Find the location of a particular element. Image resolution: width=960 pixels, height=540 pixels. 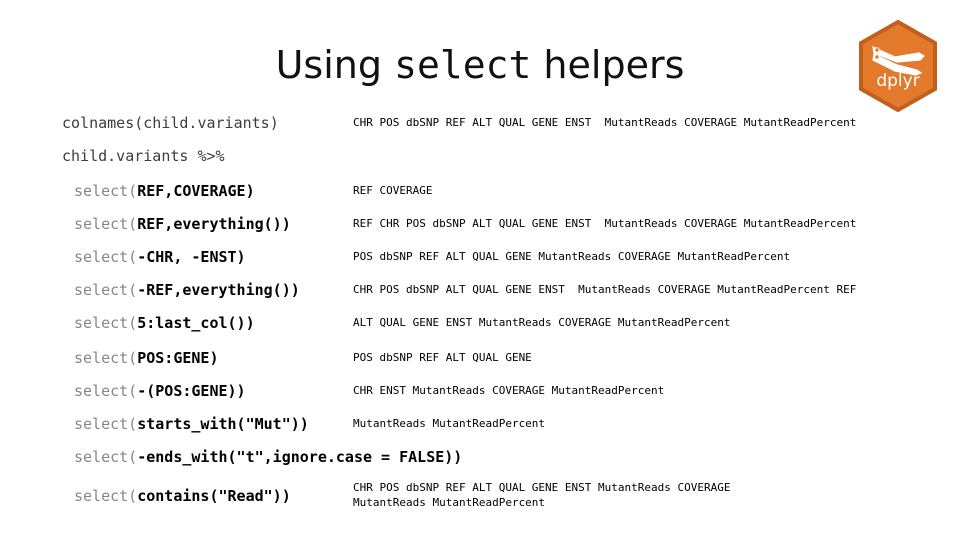

code-expression: colnames(child.variants) is located at coordinates (170, 123).